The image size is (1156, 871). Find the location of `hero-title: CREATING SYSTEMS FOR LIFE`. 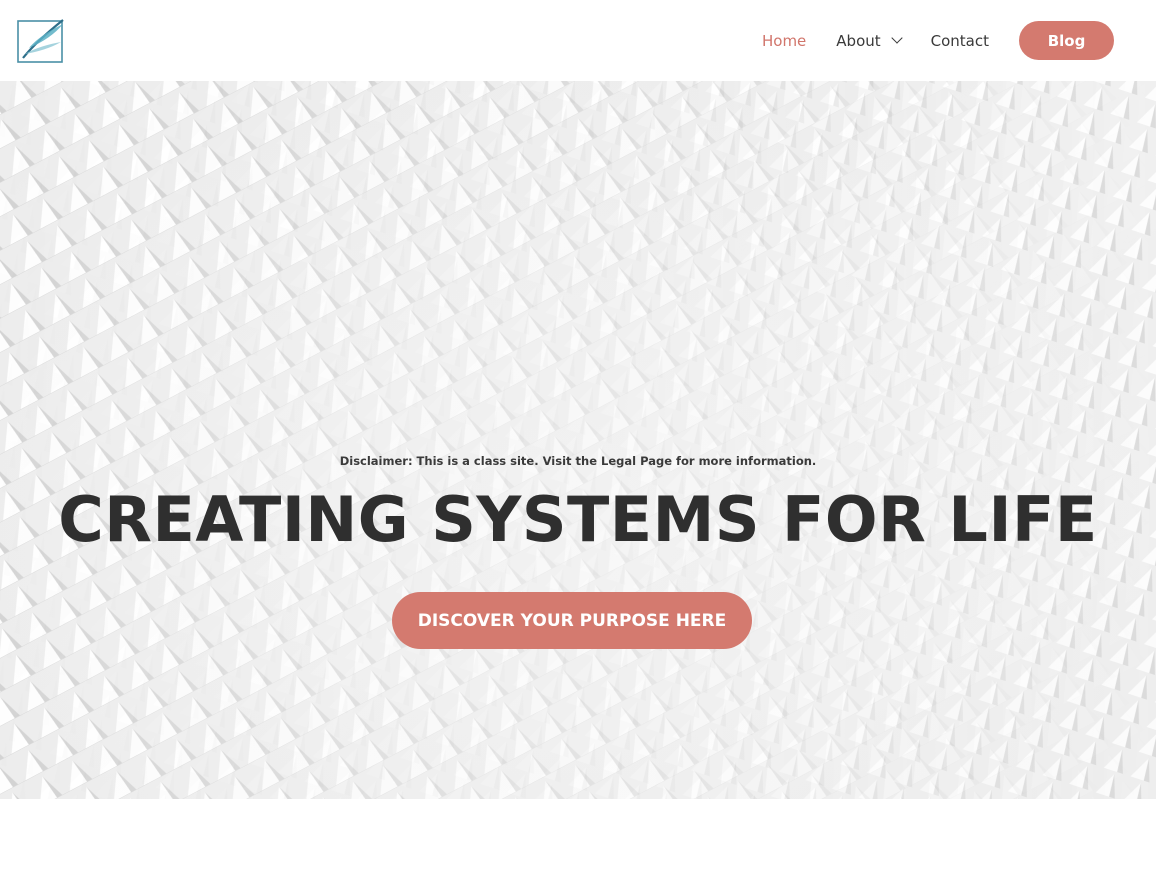

hero-title: CREATING SYSTEMS FOR LIFE is located at coordinates (578, 519).